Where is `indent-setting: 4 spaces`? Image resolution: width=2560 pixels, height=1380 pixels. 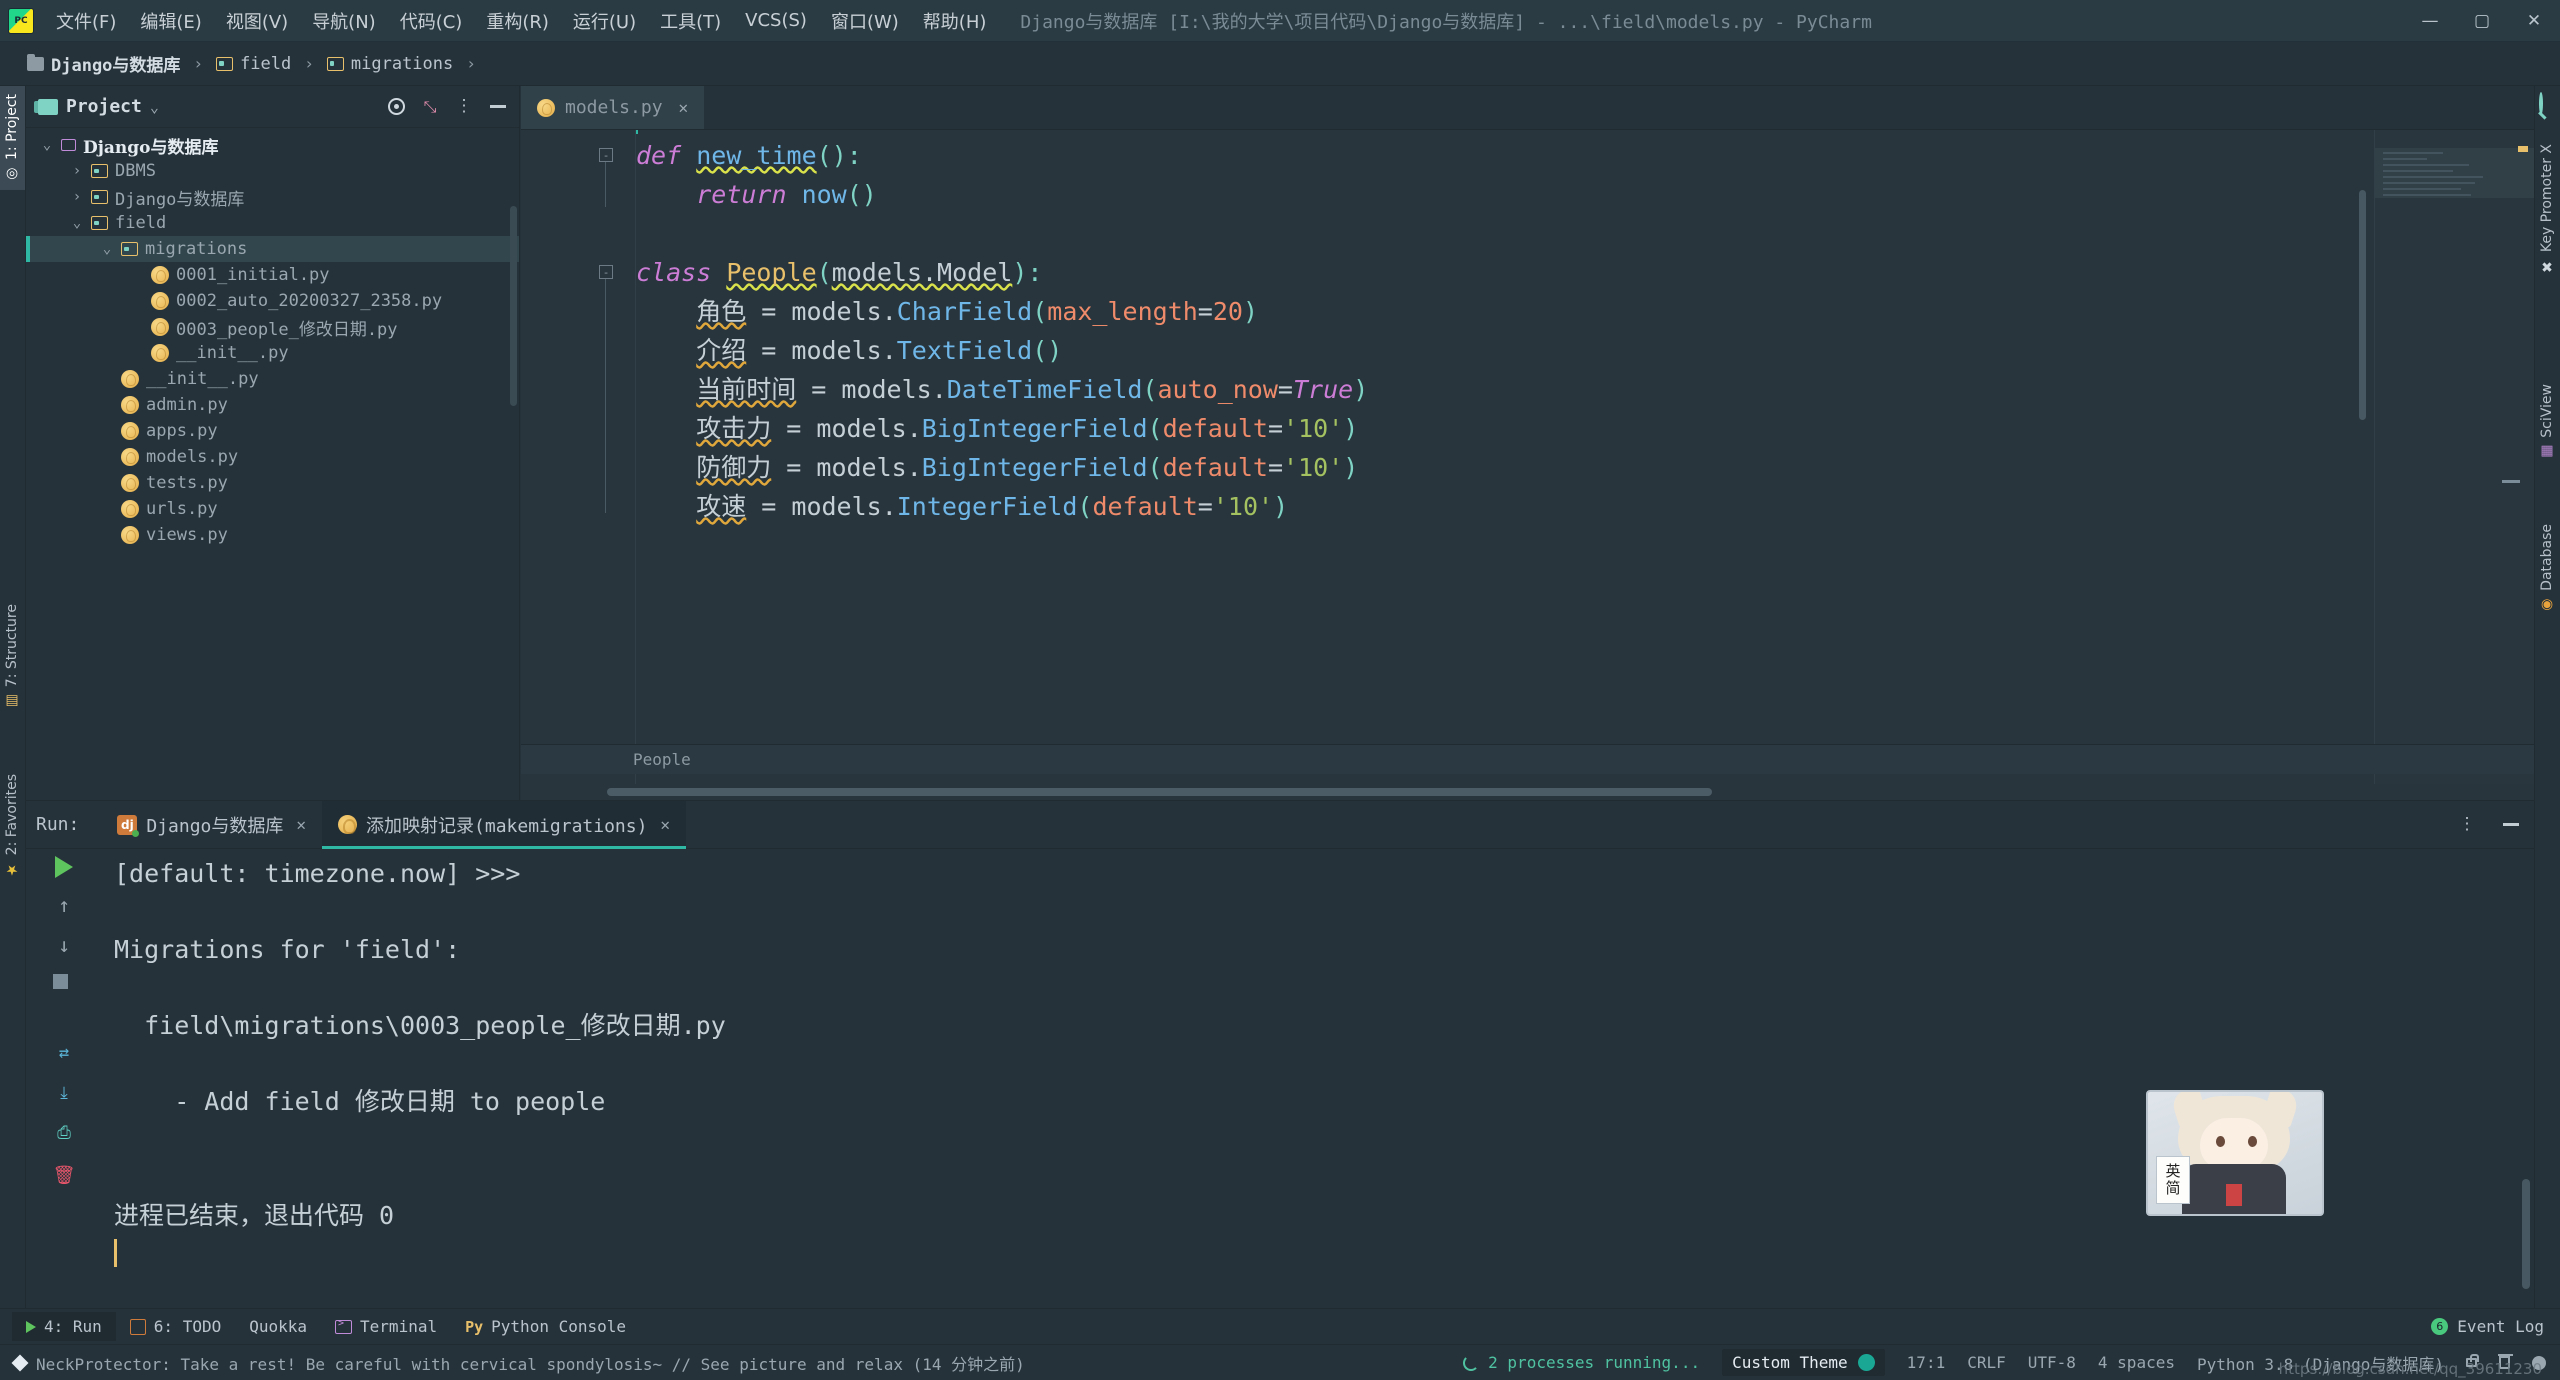
indent-setting: 4 spaces is located at coordinates (2136, 1362).